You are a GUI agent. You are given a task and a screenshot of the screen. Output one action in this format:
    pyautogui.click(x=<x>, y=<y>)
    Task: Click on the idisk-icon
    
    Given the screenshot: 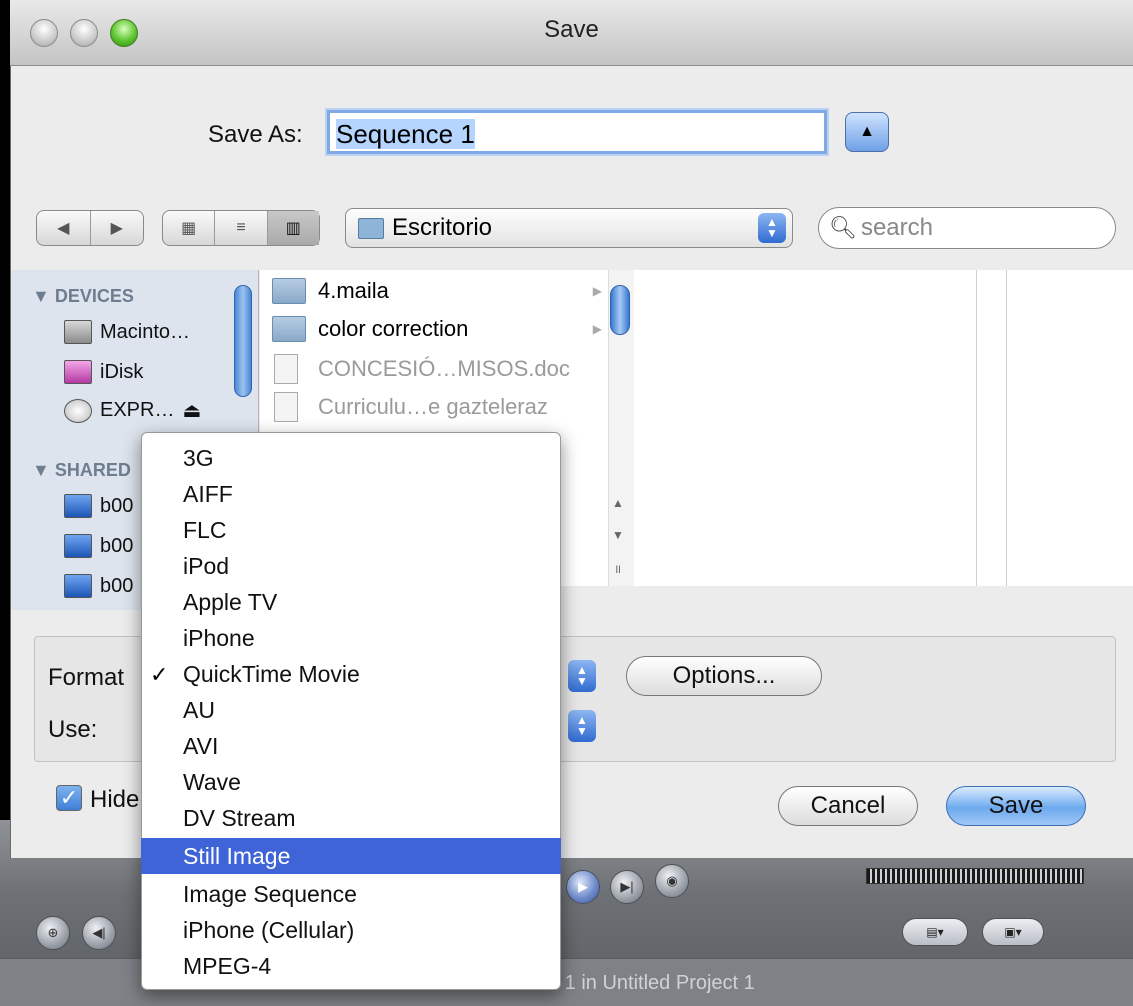 What is the action you would take?
    pyautogui.click(x=78, y=372)
    